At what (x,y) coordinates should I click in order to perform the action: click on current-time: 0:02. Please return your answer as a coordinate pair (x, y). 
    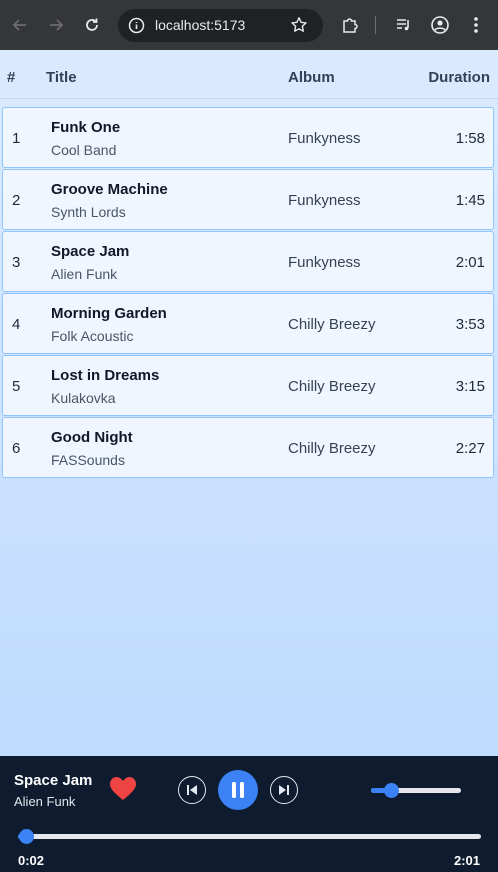
    Looking at the image, I should click on (31, 860).